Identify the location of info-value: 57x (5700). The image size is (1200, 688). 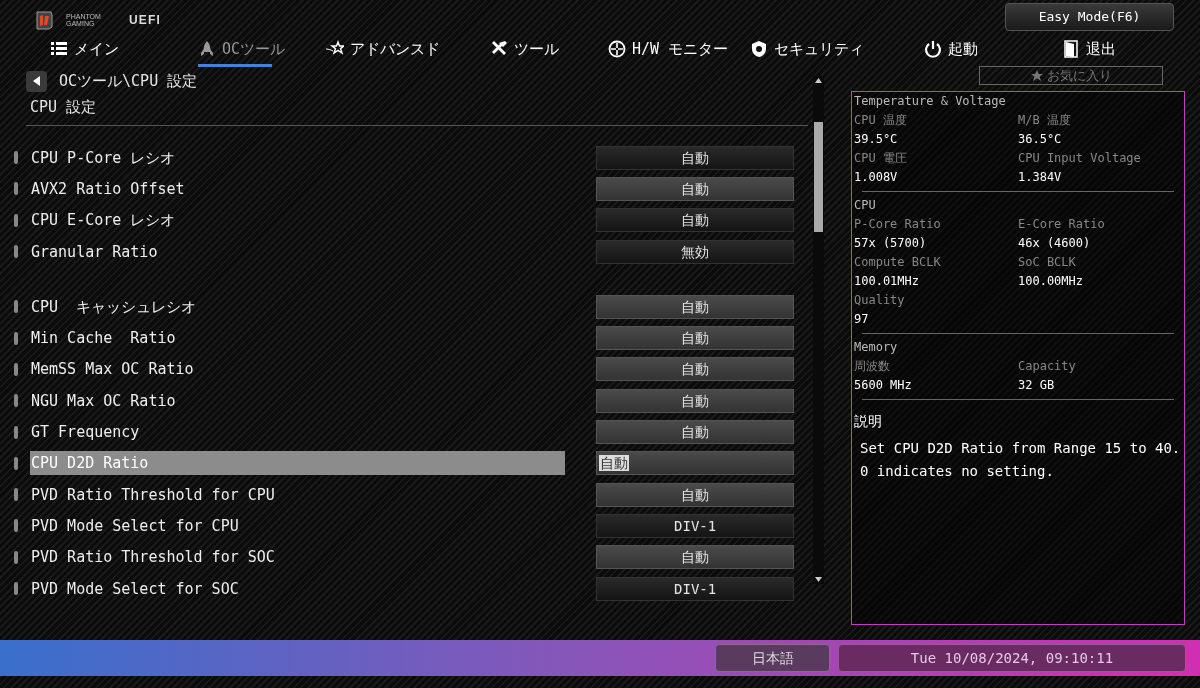
(890, 243).